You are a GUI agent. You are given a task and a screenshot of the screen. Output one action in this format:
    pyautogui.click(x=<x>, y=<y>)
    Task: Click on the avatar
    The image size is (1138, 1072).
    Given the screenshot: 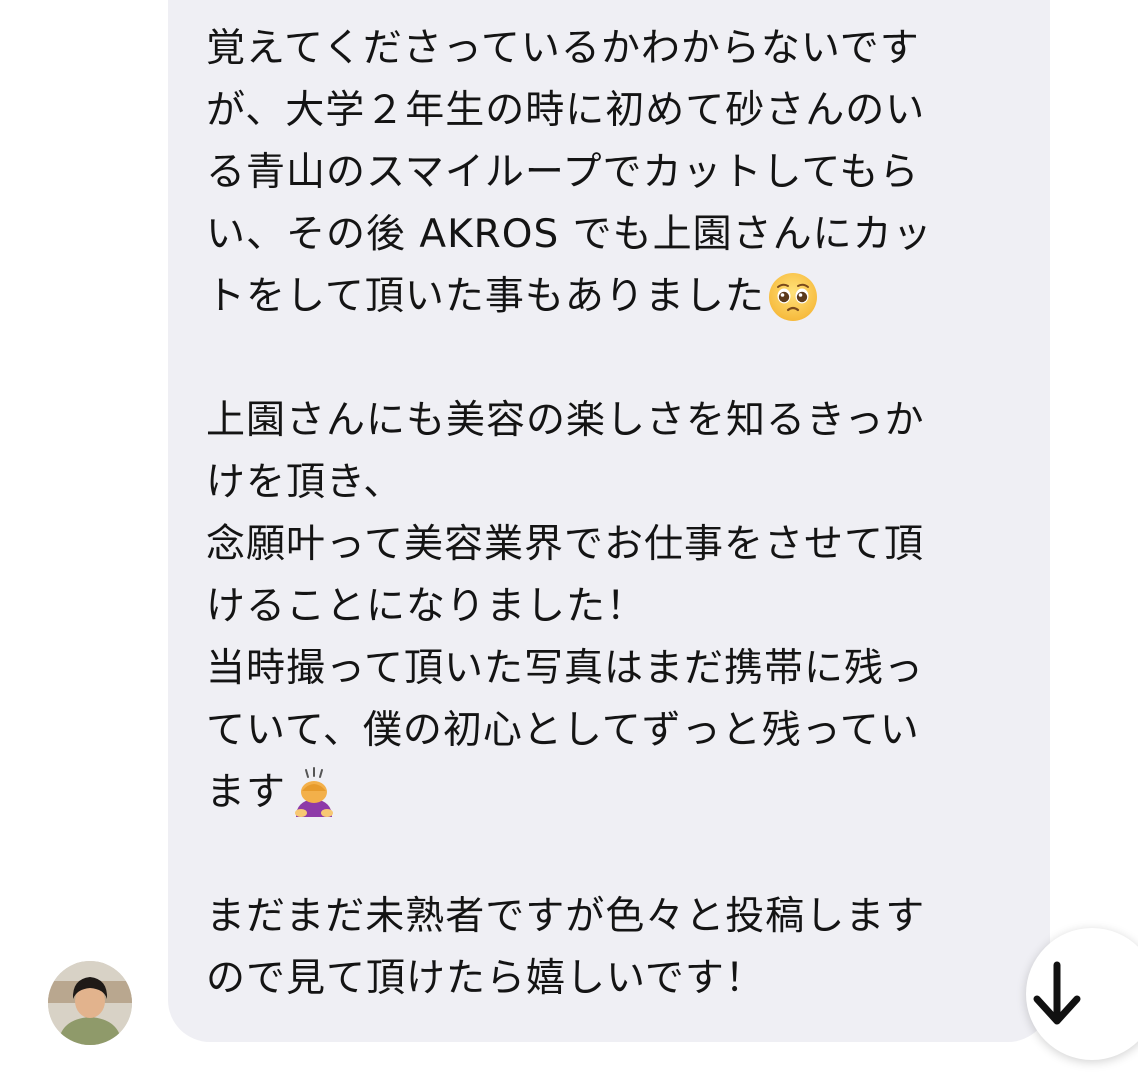 What is the action you would take?
    pyautogui.click(x=90, y=1003)
    